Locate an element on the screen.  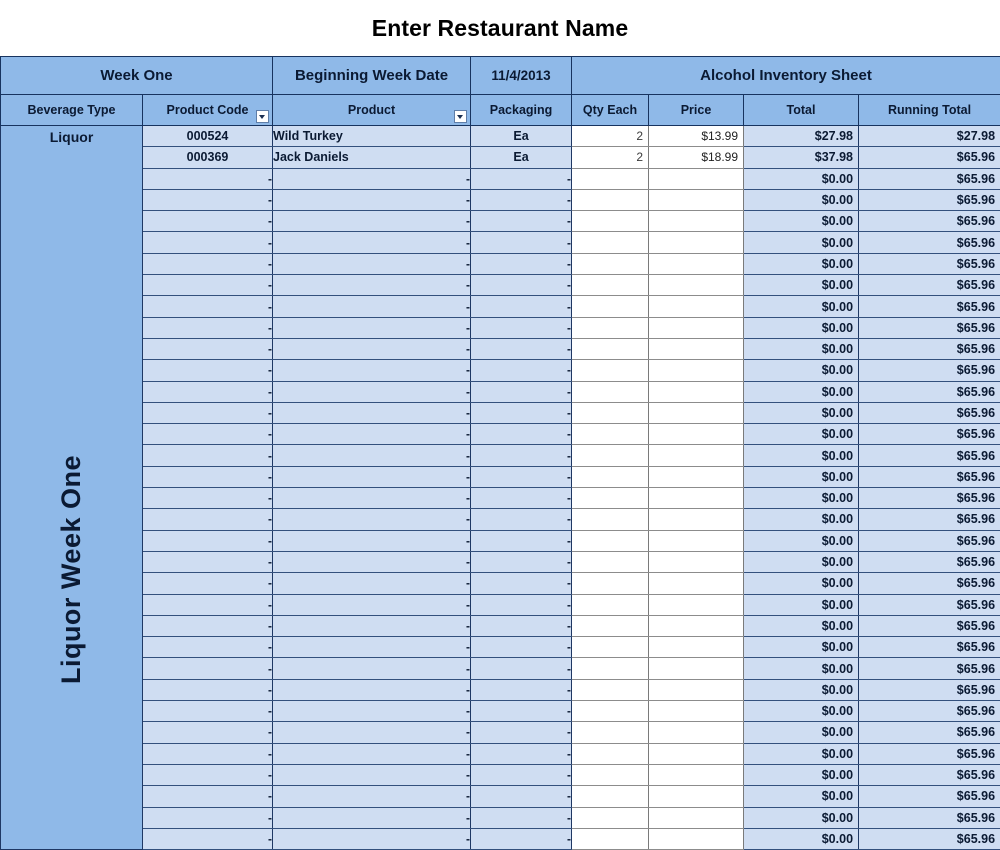
cell-price: $18.99 is located at coordinates (696, 157).